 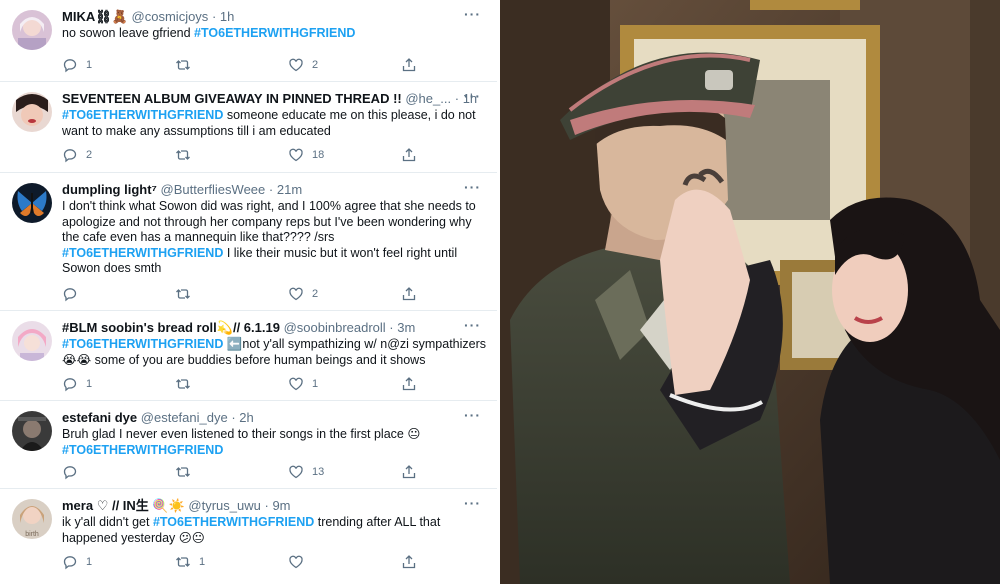 What do you see at coordinates (335, 327) in the screenshot?
I see `handle: @soobinbreadroll` at bounding box center [335, 327].